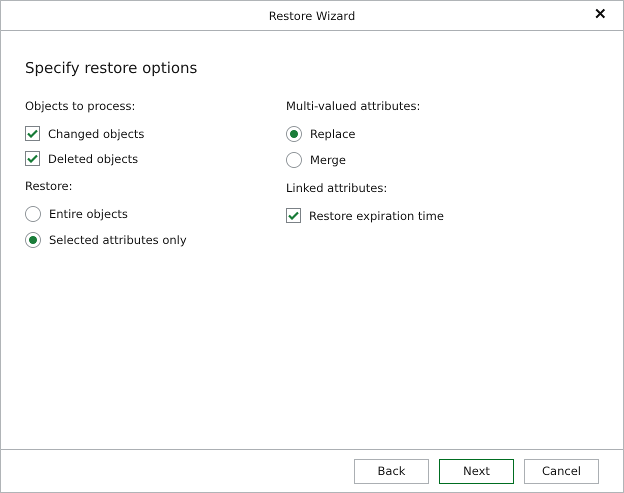  Describe the element at coordinates (93, 159) in the screenshot. I see `checkbox-label: Deleted objects` at that location.